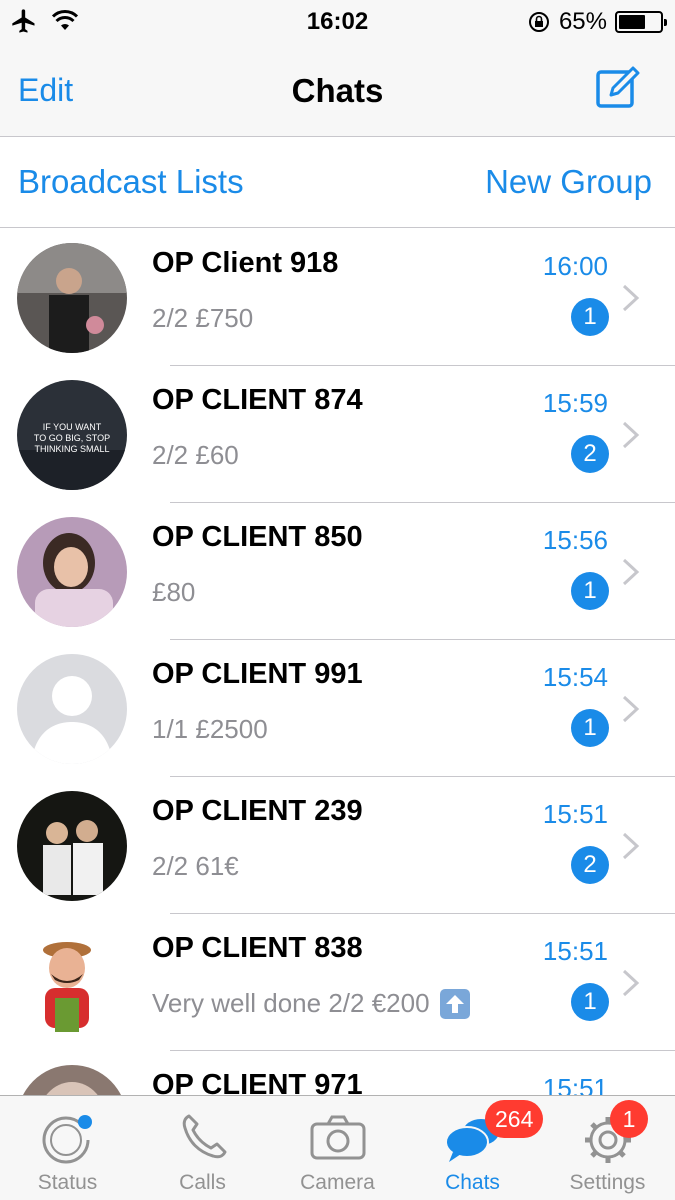  I want to click on chat-preview: Very well done 2/2 €200, so click(311, 1003).